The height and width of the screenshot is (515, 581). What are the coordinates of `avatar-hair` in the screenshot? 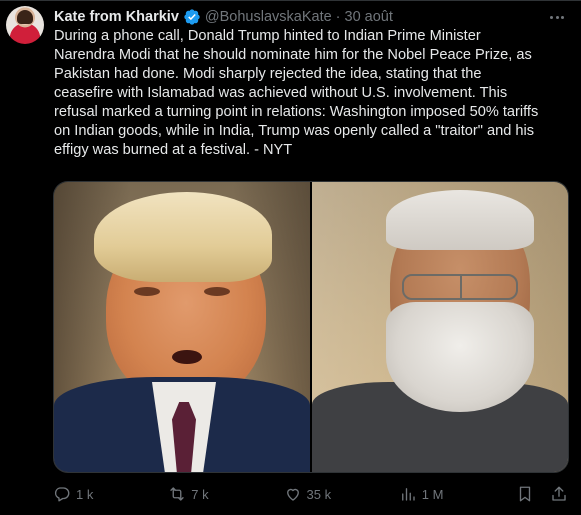 It's located at (25, 17).